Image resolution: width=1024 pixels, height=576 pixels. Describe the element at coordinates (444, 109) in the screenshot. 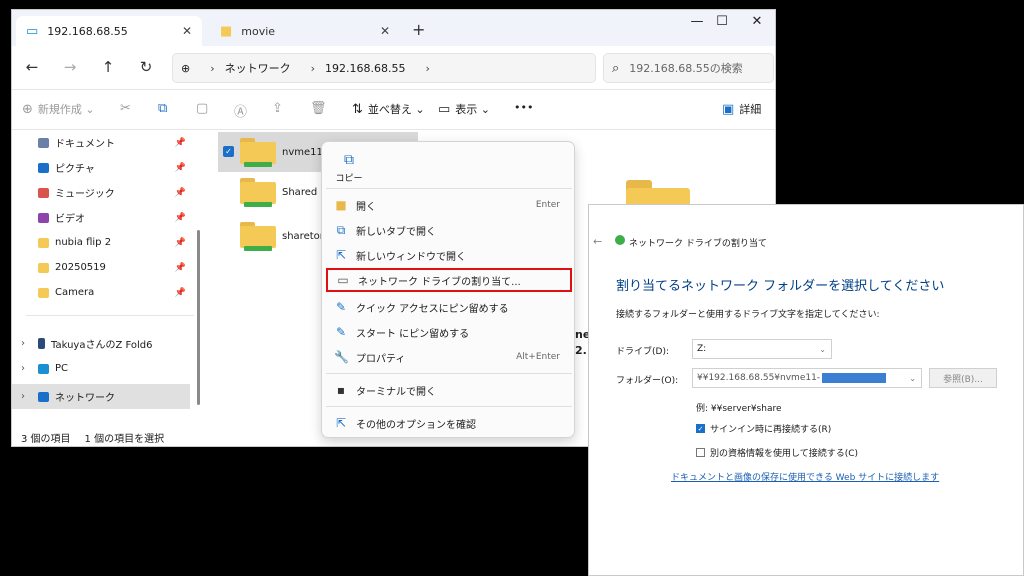

I see `view-icon: ▭` at that location.